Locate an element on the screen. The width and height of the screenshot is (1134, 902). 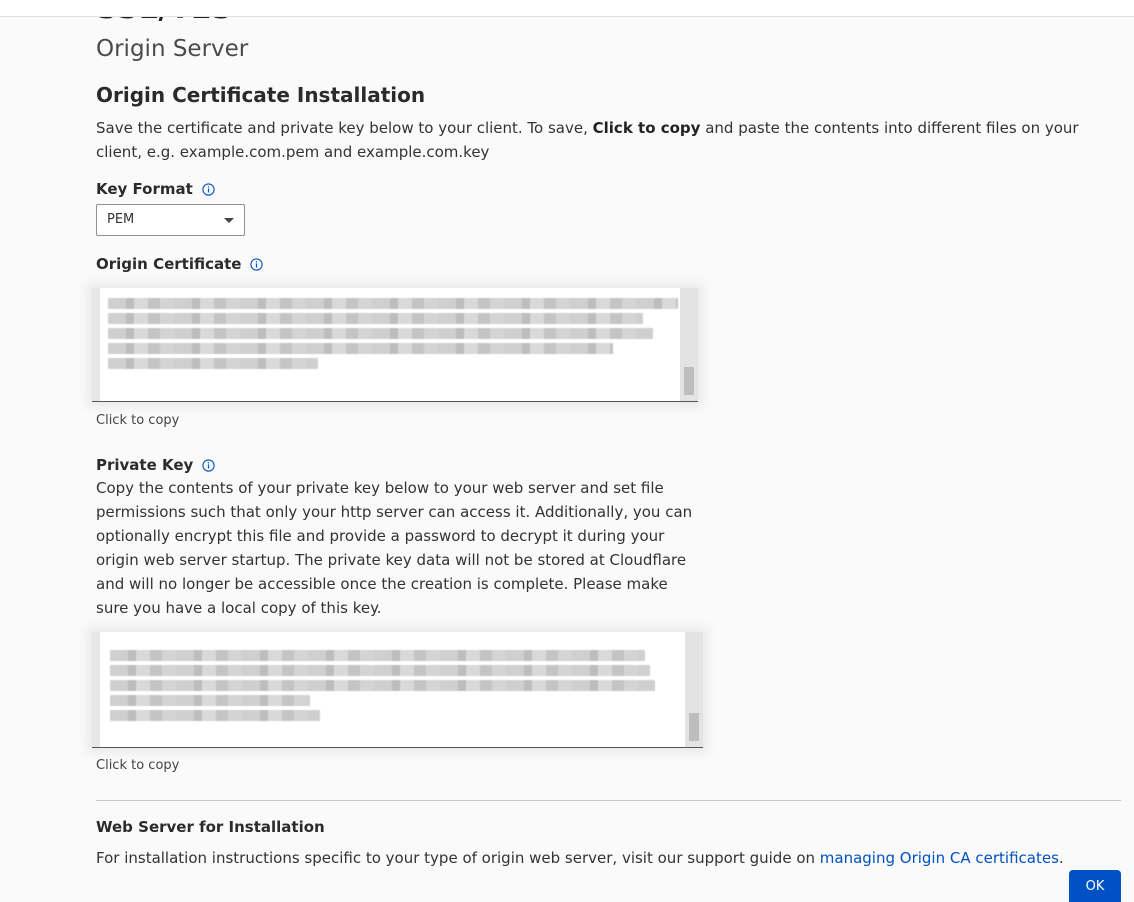
private-key-label-text: Private Key is located at coordinates (145, 465).